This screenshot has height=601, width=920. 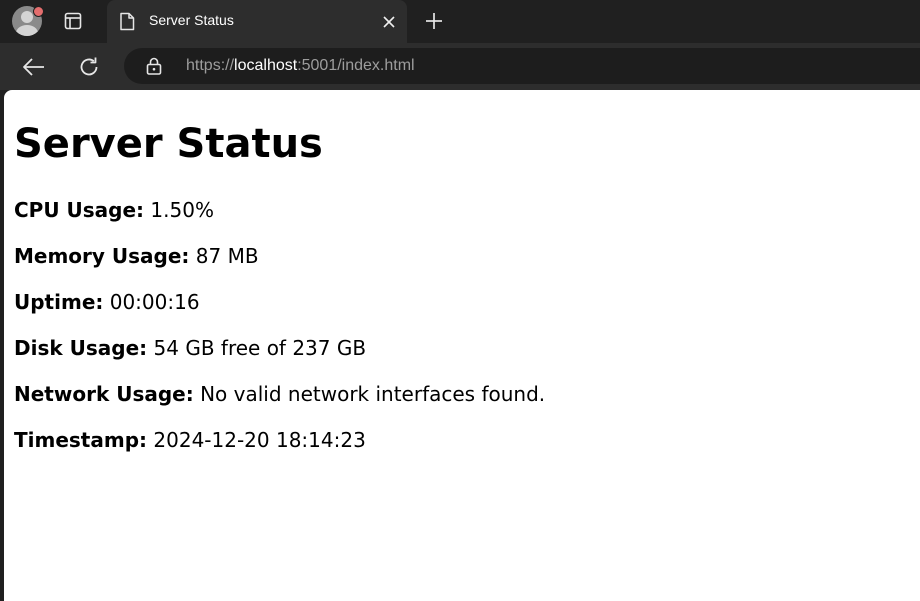 I want to click on stat-value: No valid network interfaces found., so click(x=373, y=394).